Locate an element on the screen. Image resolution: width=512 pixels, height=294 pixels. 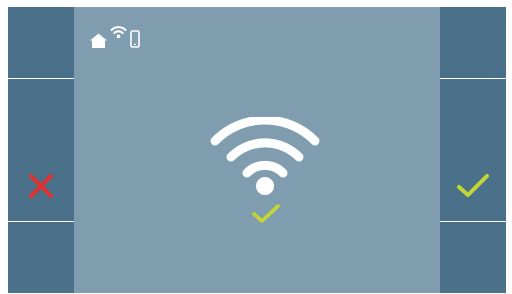
status-bar is located at coordinates (115, 36).